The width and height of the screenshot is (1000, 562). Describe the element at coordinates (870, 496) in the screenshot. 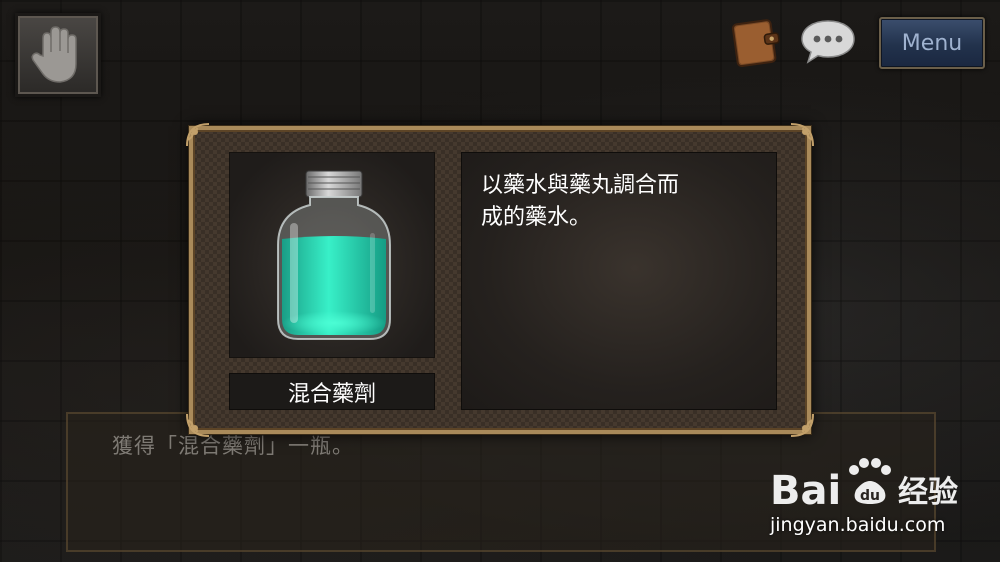

I see `svg-text: du` at that location.